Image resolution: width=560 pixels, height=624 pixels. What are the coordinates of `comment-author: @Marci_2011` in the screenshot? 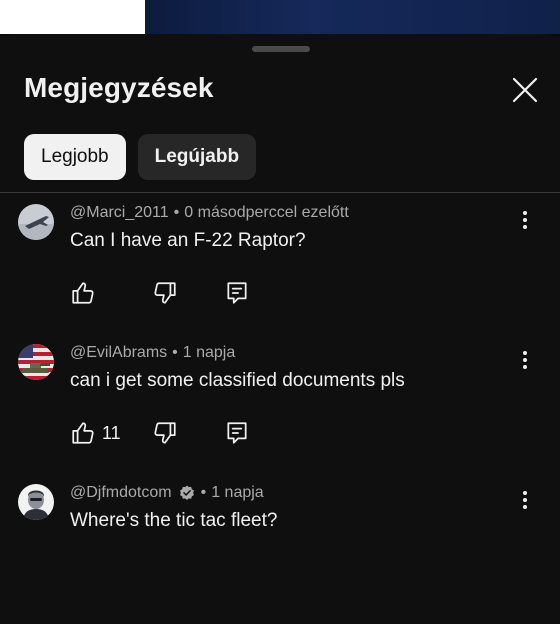 It's located at (119, 213).